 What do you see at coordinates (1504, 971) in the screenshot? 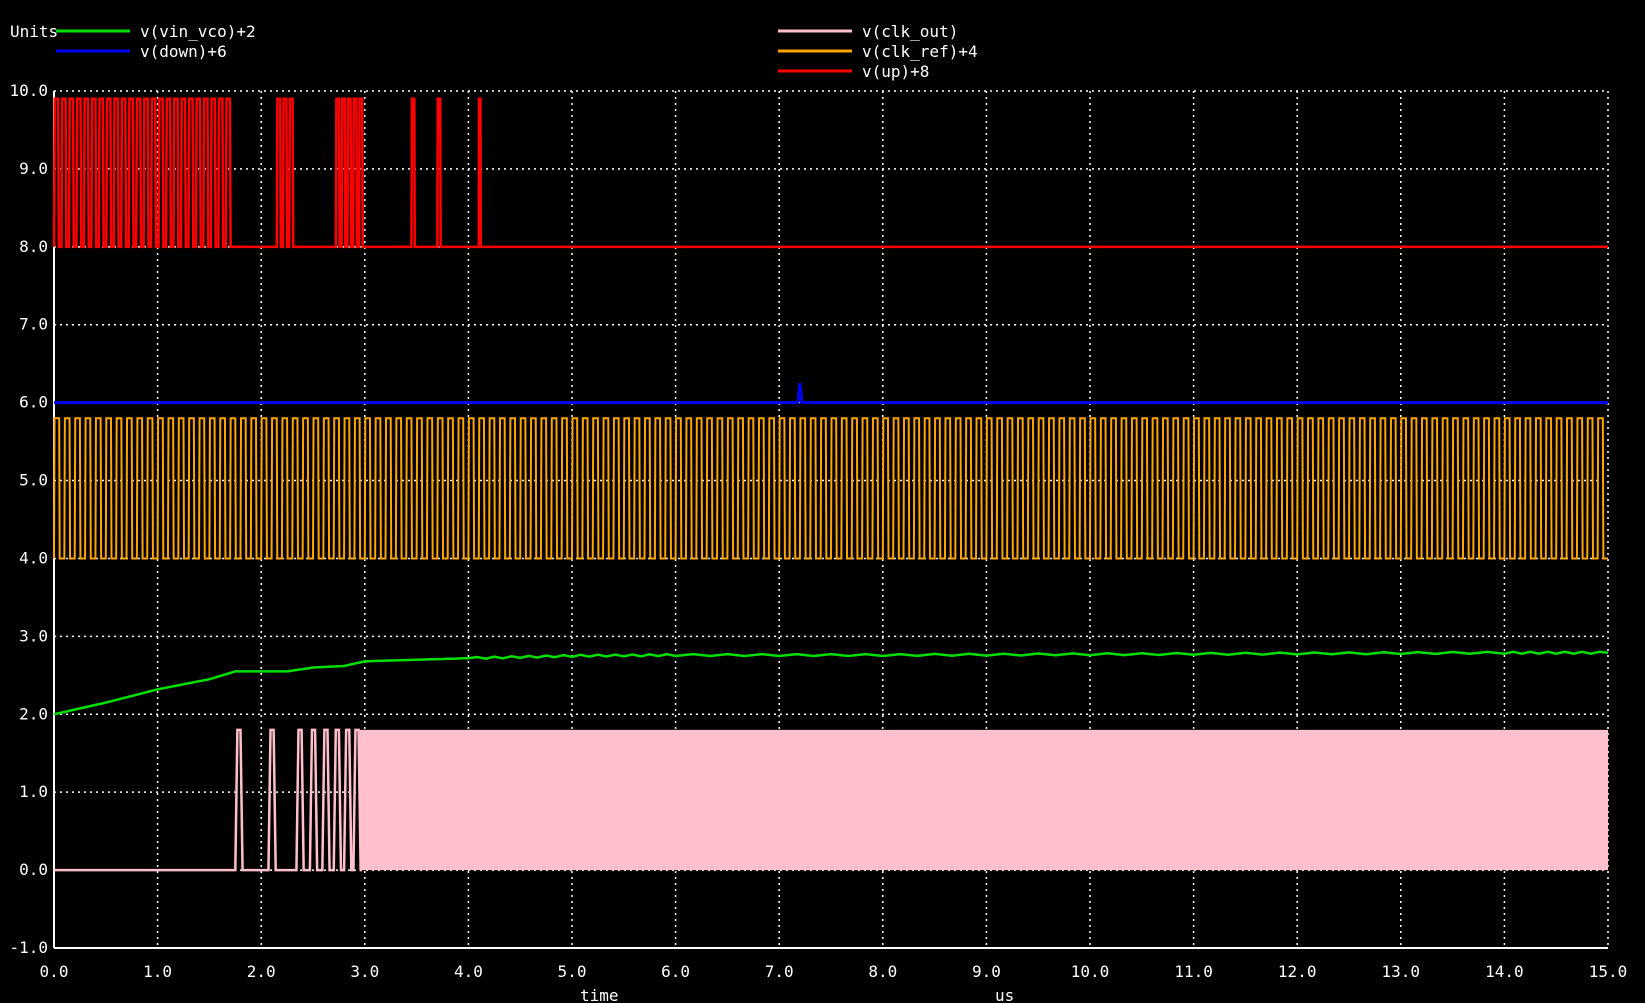
I see `x-tick-label: 14.0` at bounding box center [1504, 971].